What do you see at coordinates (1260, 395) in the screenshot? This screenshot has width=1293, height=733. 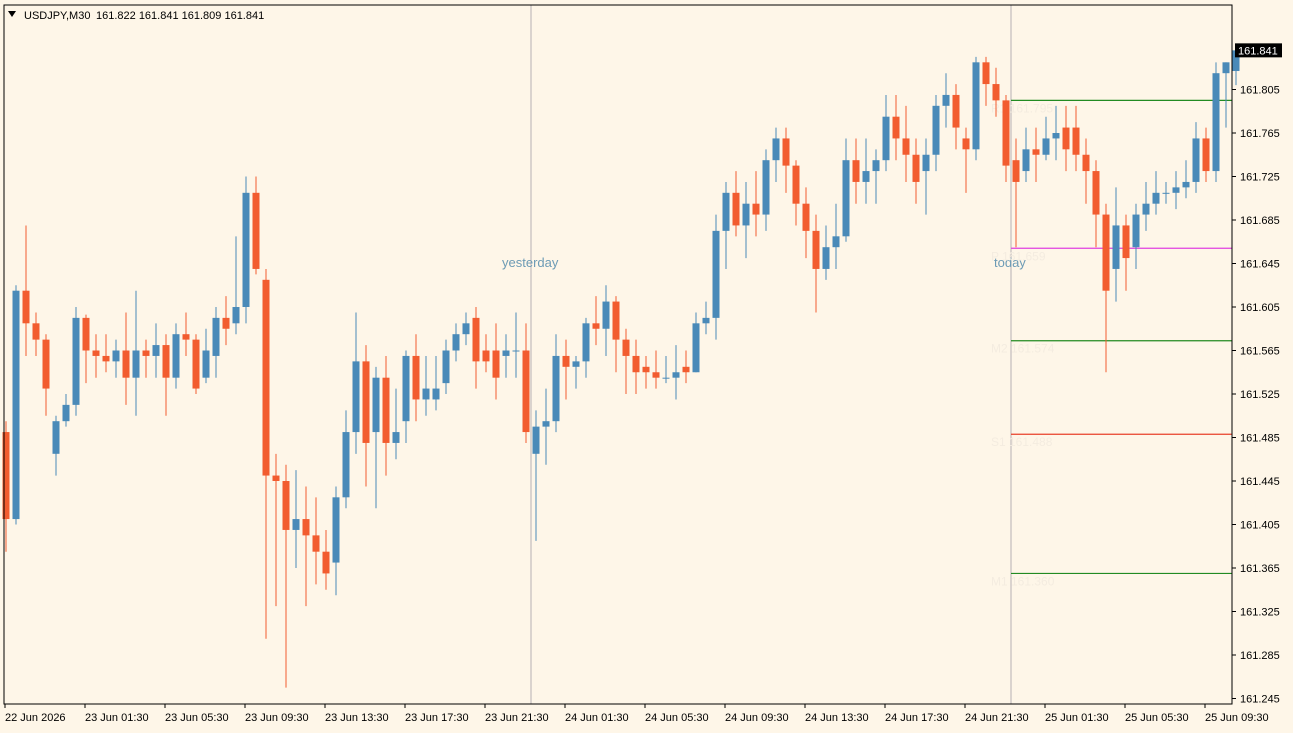 I see `y-tick-label: 161.525` at bounding box center [1260, 395].